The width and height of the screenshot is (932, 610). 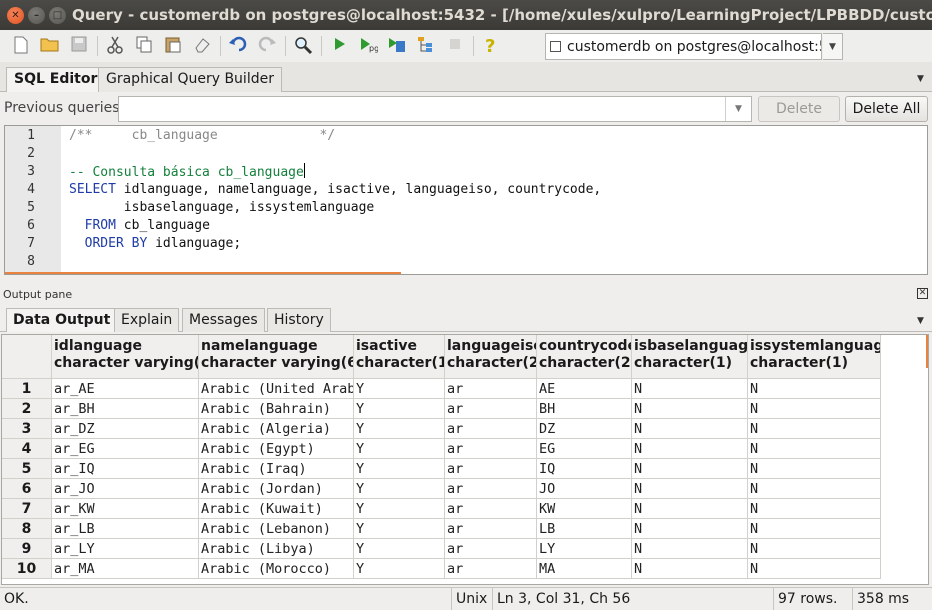 I want to click on connection-select: customerdb on postgres@localhost:5, so click(x=683, y=46).